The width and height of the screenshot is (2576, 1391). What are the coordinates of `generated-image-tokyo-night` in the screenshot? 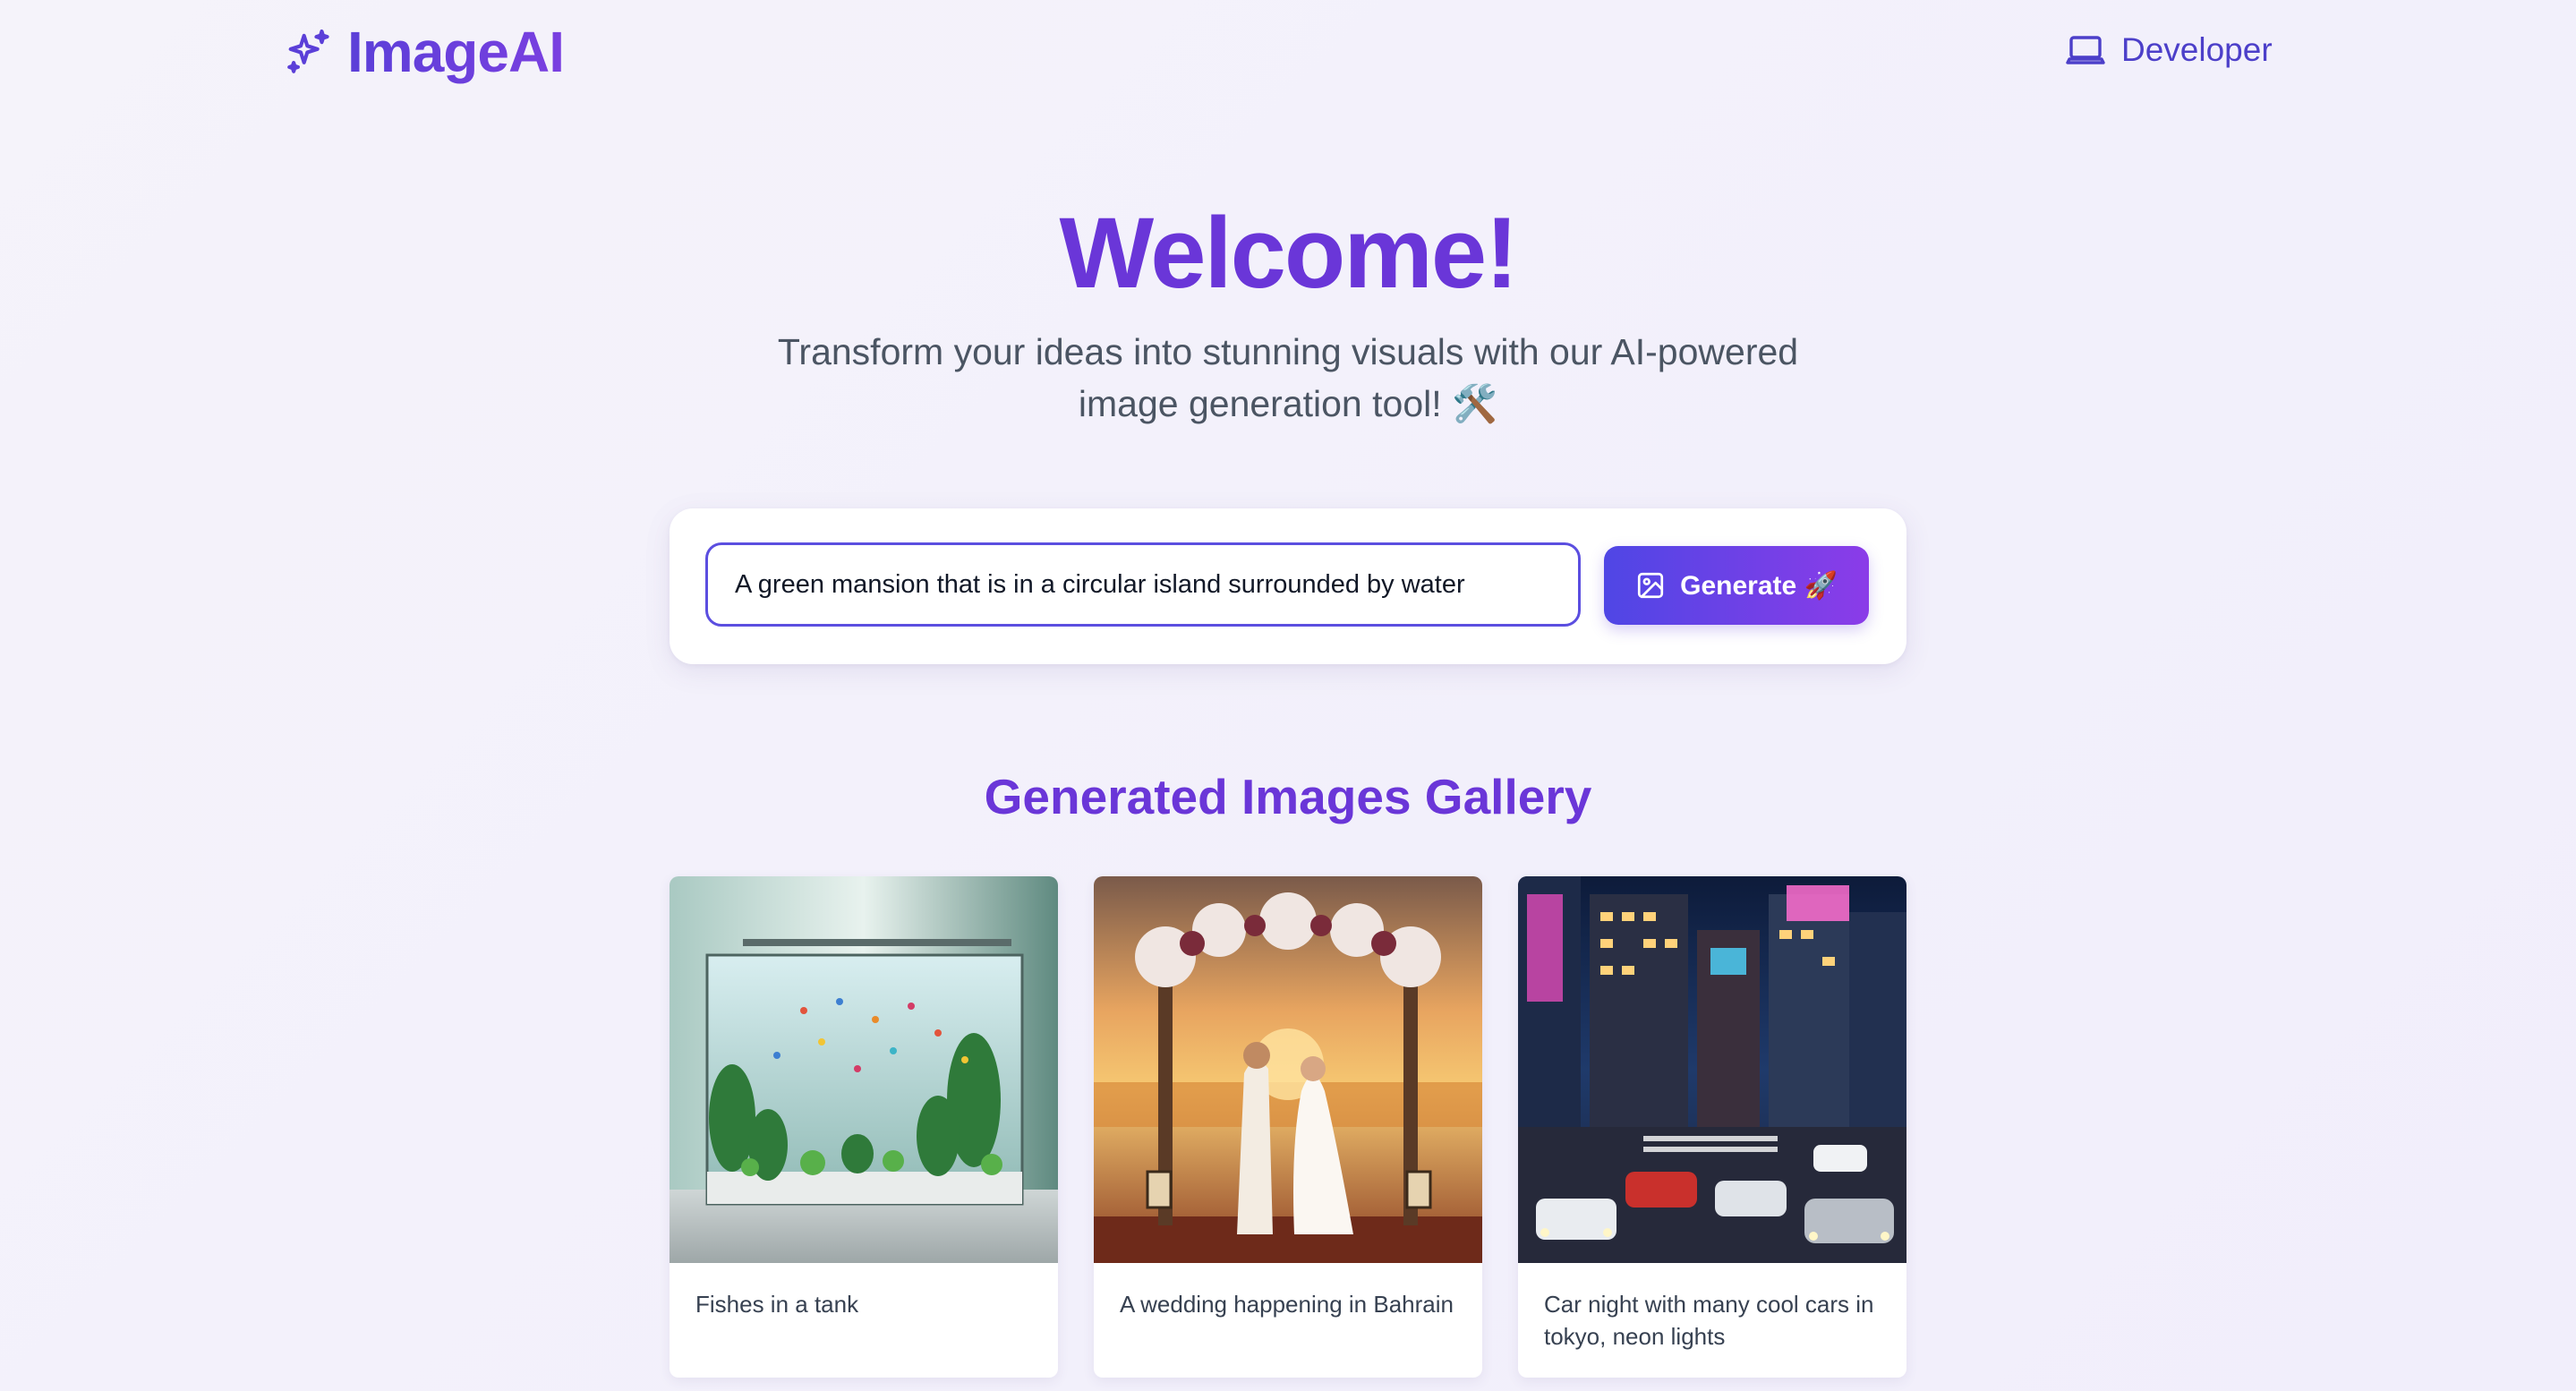 It's located at (1712, 1069).